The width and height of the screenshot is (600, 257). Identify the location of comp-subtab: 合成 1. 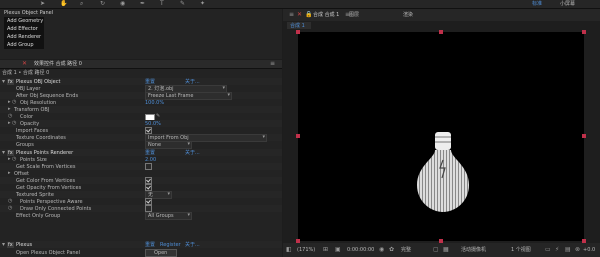
(299, 25).